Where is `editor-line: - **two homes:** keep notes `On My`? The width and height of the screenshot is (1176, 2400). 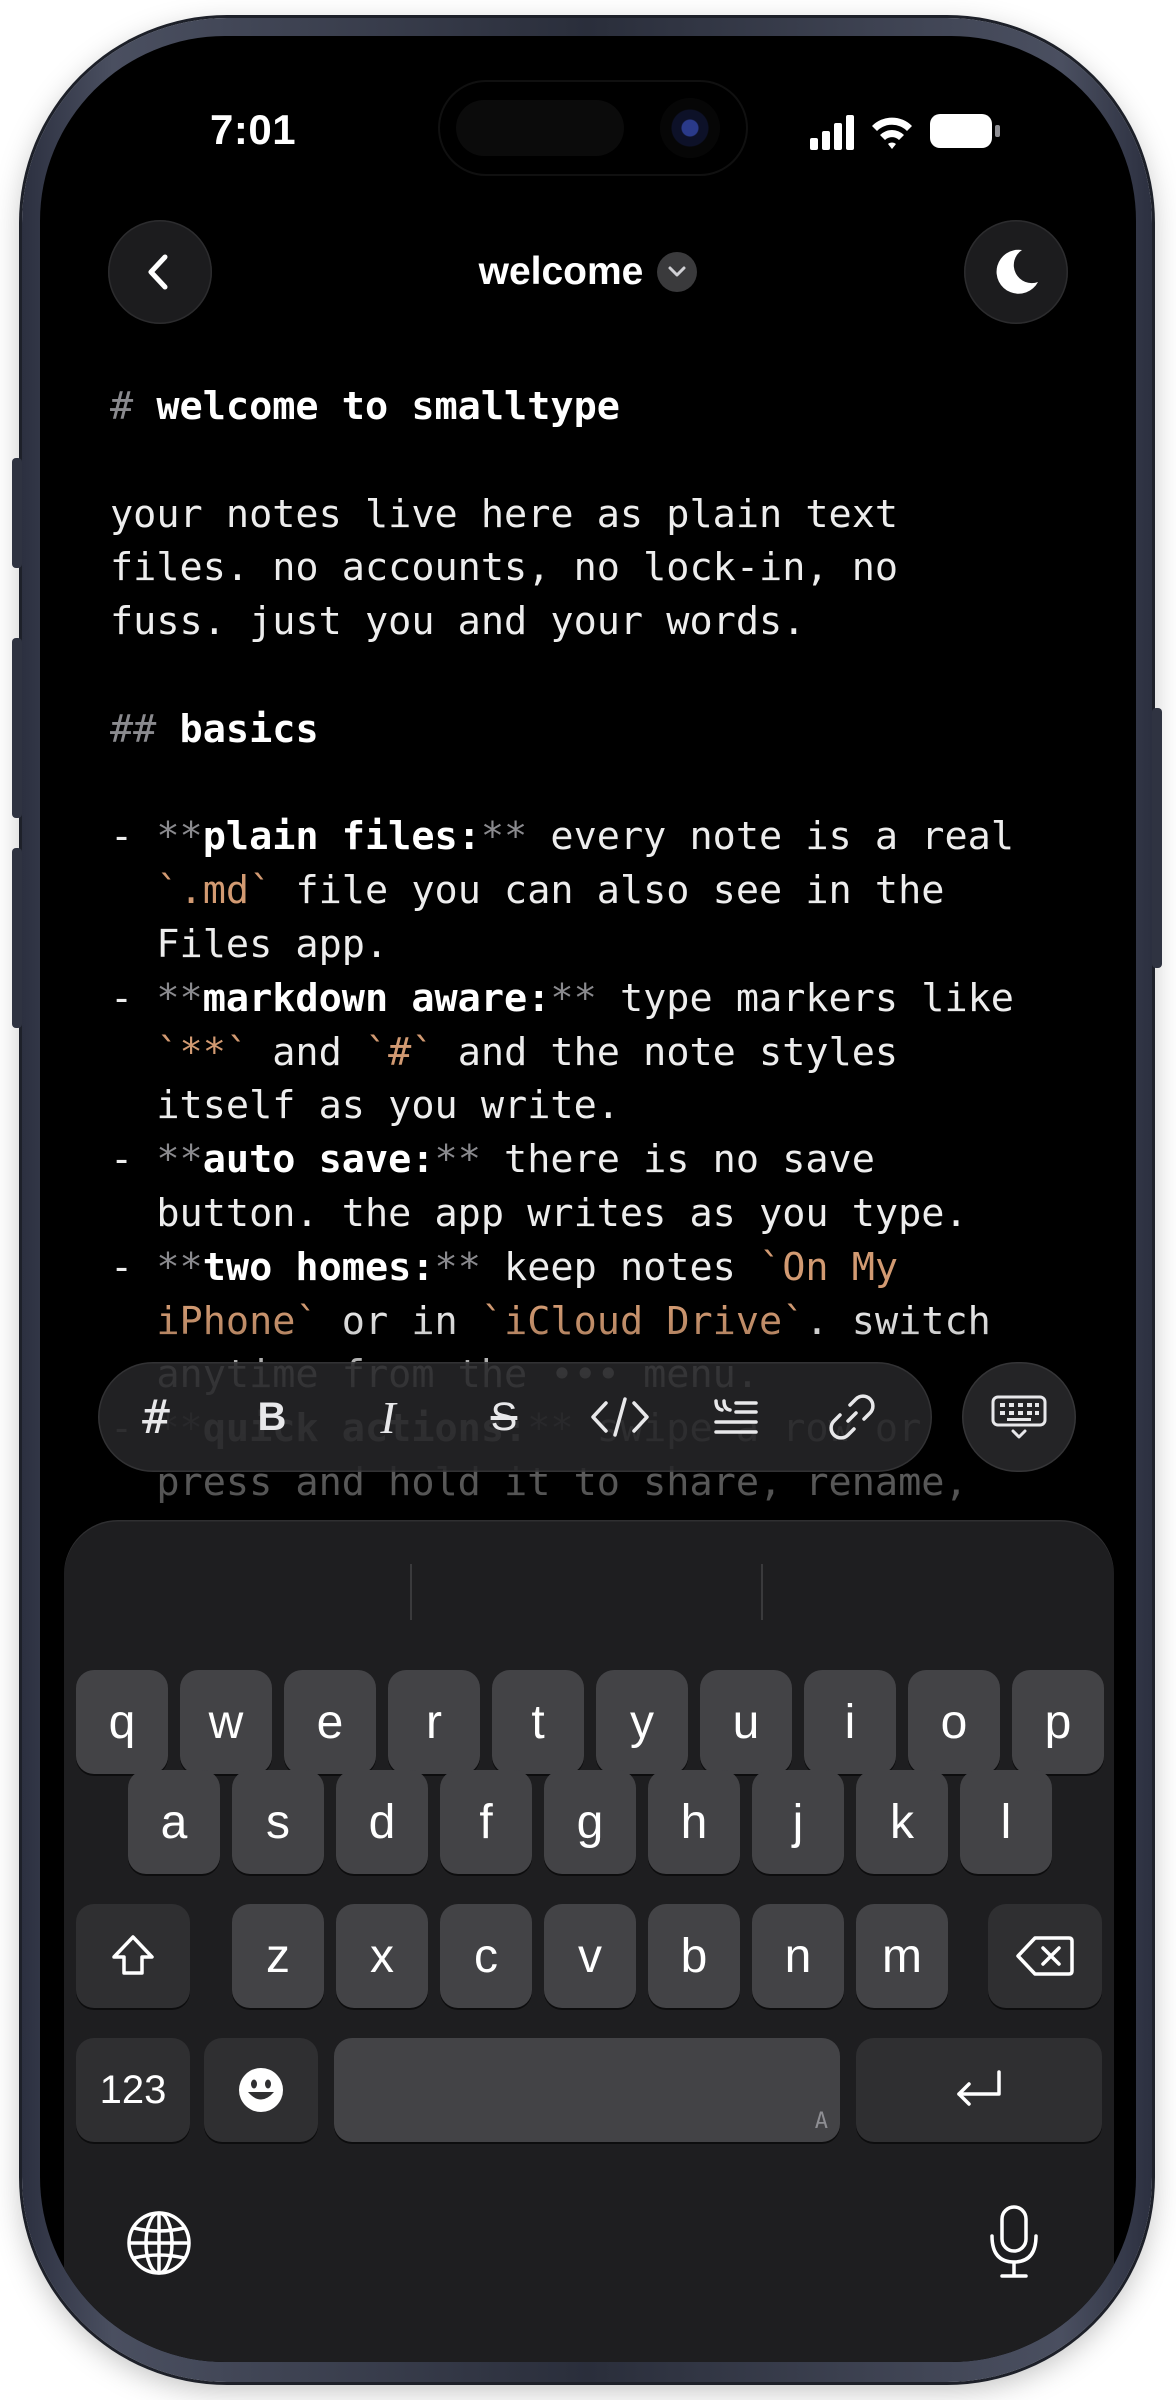 editor-line: - **two homes:** keep notes `On My is located at coordinates (600, 1268).